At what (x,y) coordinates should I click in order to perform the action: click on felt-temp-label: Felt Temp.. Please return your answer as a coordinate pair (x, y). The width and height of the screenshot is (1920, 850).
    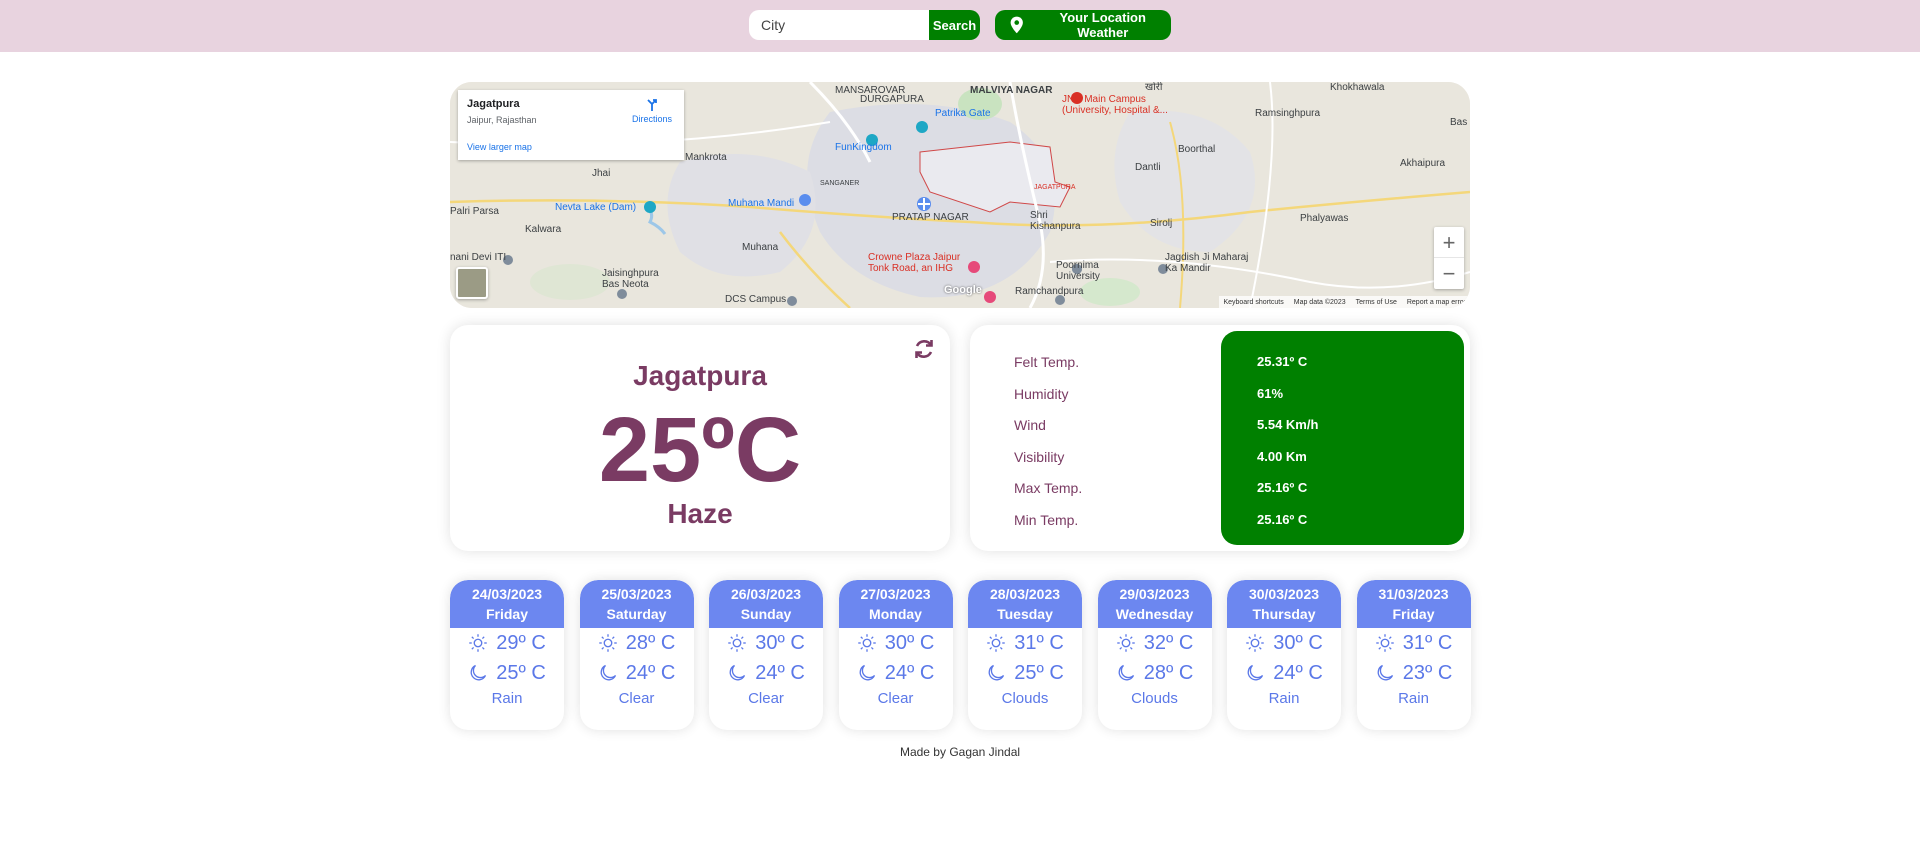
    Looking at the image, I should click on (1047, 362).